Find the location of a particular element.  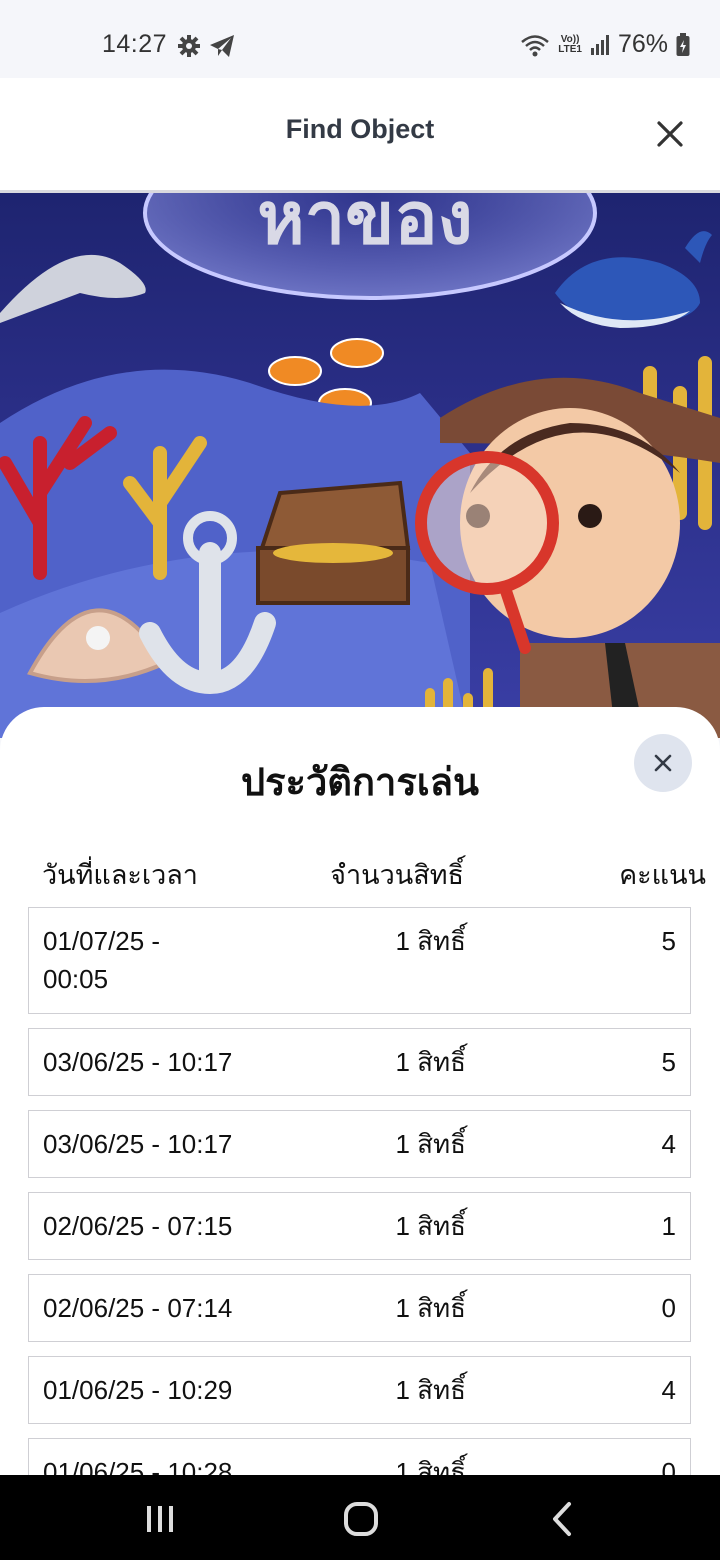

table-header: วันที่และเวลา จำนวนสิทธิ์ คะแนน is located at coordinates (374, 873).